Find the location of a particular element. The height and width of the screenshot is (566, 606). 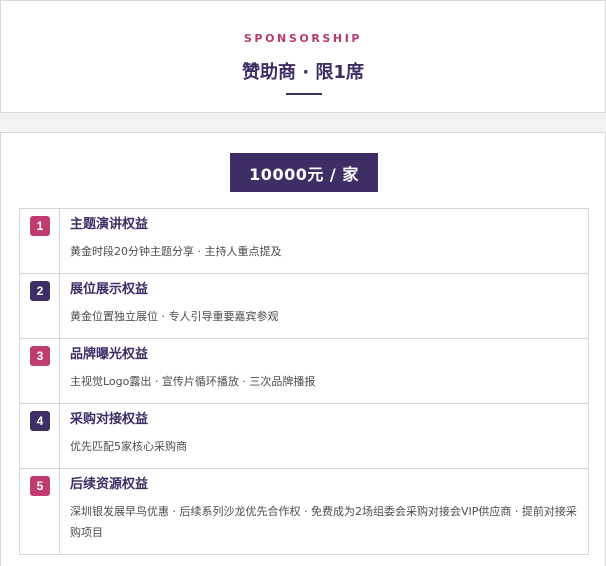

benefit-title: 主题演讲权益 is located at coordinates (109, 224).